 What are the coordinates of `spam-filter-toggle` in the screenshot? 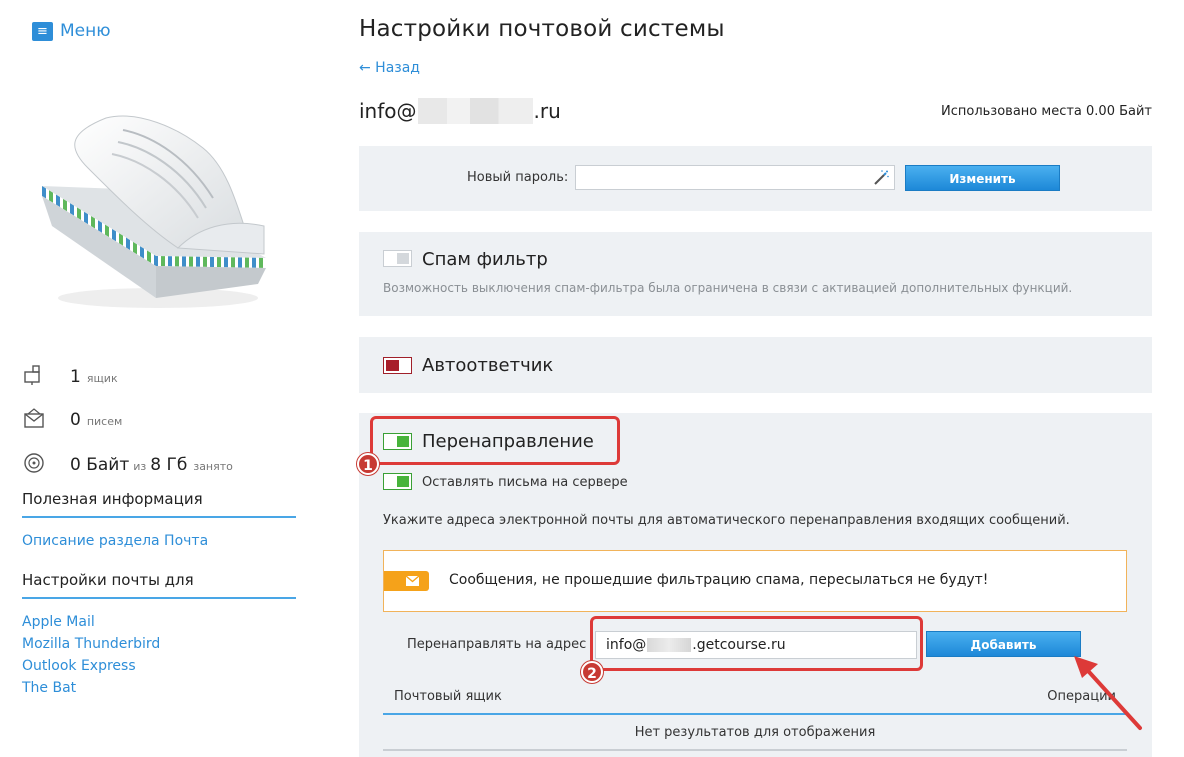 It's located at (397, 258).